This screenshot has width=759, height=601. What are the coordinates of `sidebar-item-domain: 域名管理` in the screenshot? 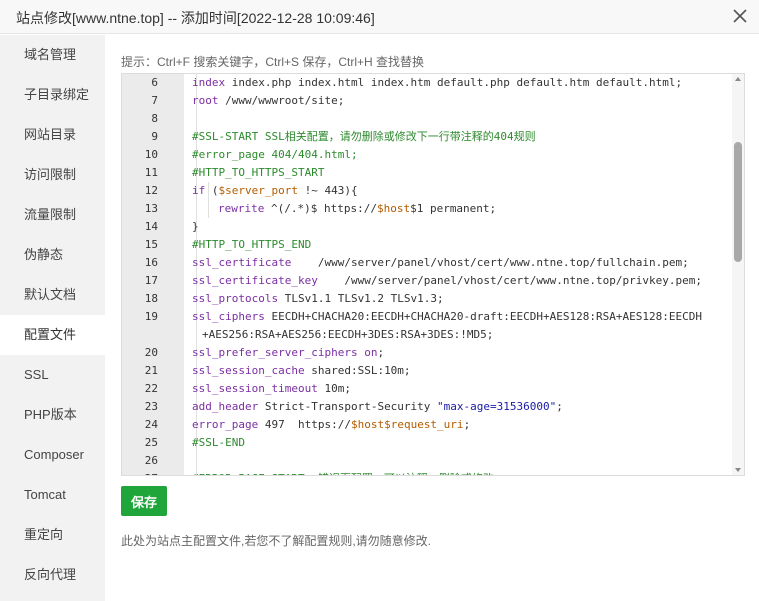 It's located at (52, 55).